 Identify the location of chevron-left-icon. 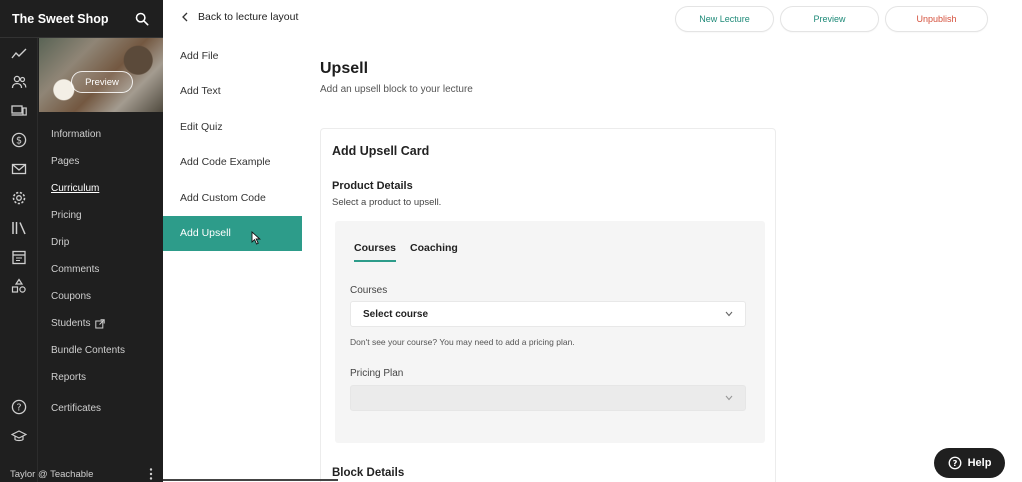
(185, 17).